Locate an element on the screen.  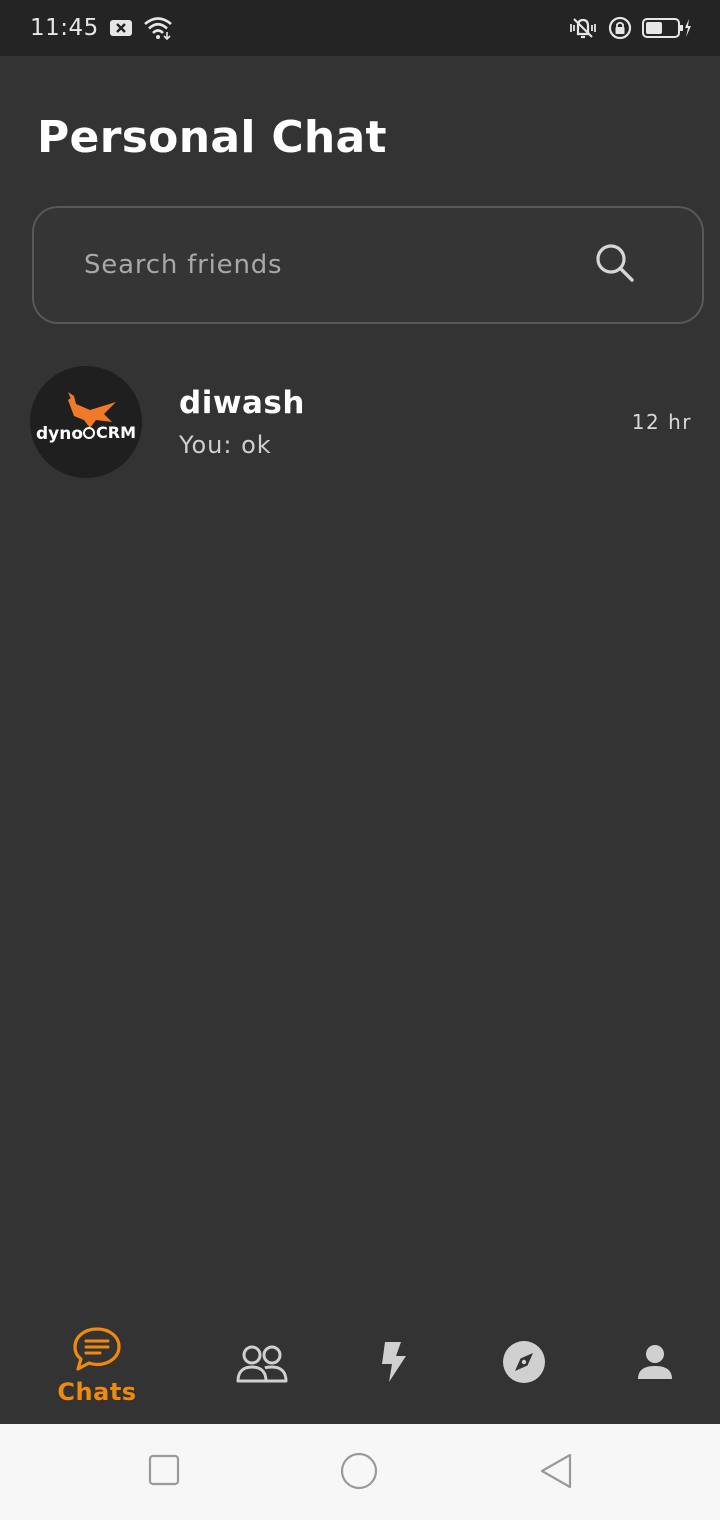
back-triangle-icon is located at coordinates (556, 1471).